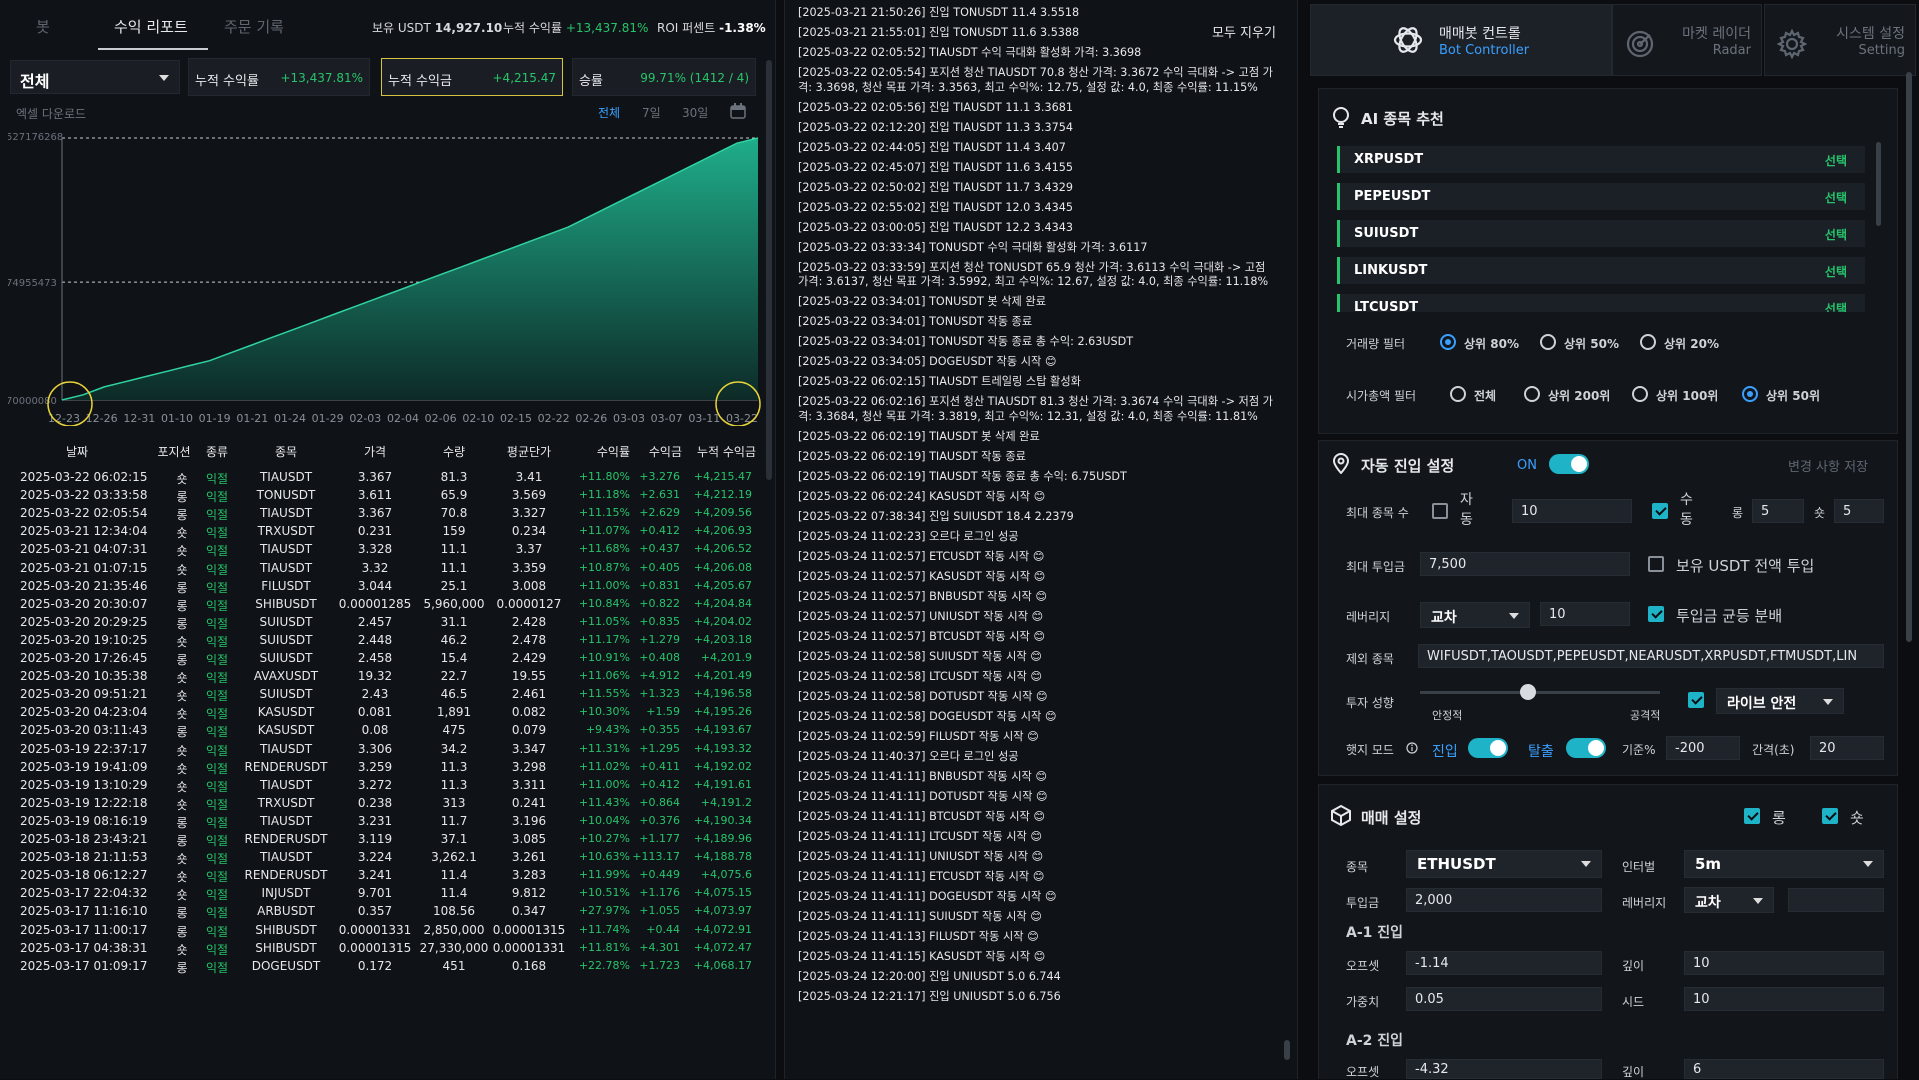 Image resolution: width=1919 pixels, height=1080 pixels. I want to click on tab-bot: 봇, so click(43, 26).